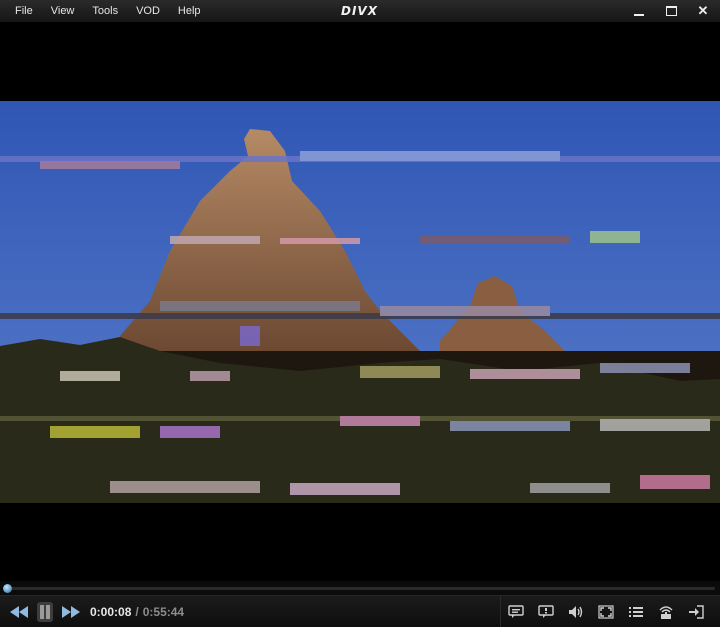 The image size is (720, 627). Describe the element at coordinates (7, 588) in the screenshot. I see `seek-handle` at that location.